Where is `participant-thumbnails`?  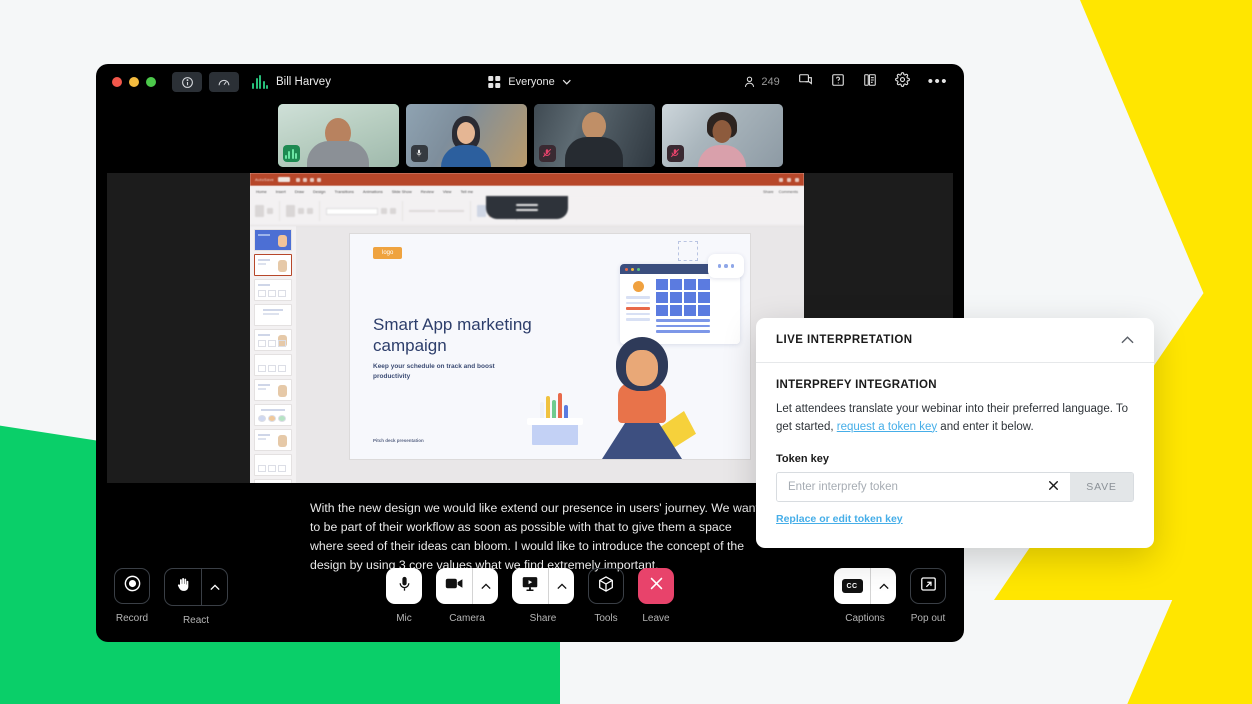 participant-thumbnails is located at coordinates (530, 136).